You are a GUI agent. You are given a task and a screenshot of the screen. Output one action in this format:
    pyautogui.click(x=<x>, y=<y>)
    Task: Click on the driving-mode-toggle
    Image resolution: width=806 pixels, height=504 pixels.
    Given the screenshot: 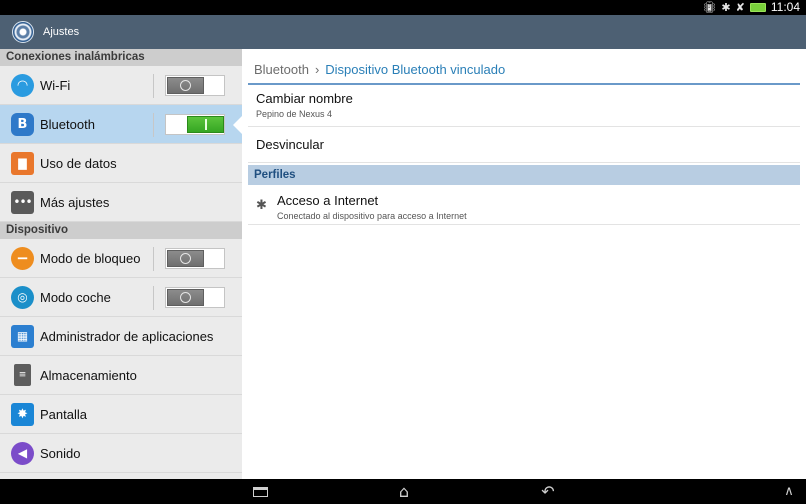 What is the action you would take?
    pyautogui.click(x=195, y=297)
    